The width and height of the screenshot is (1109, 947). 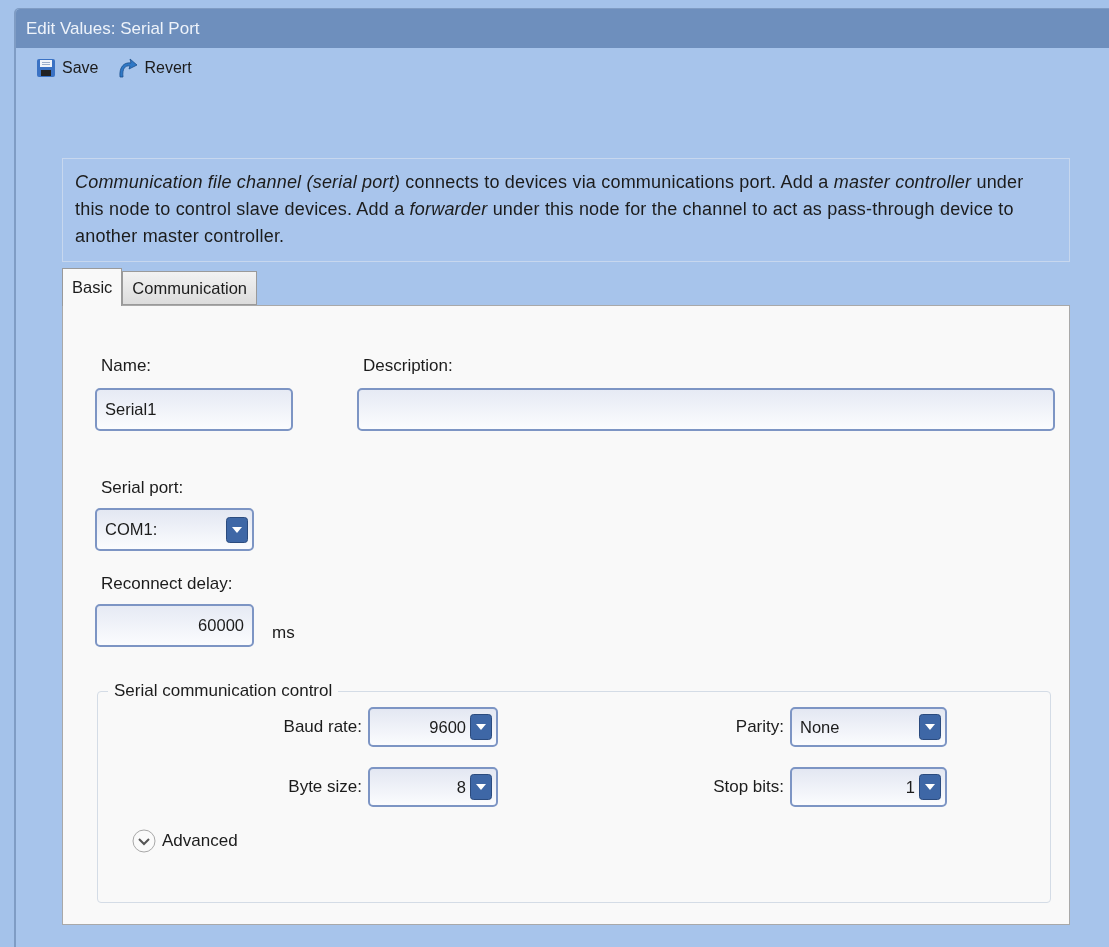 What do you see at coordinates (174, 529) in the screenshot?
I see `dropdown: COM1:` at bounding box center [174, 529].